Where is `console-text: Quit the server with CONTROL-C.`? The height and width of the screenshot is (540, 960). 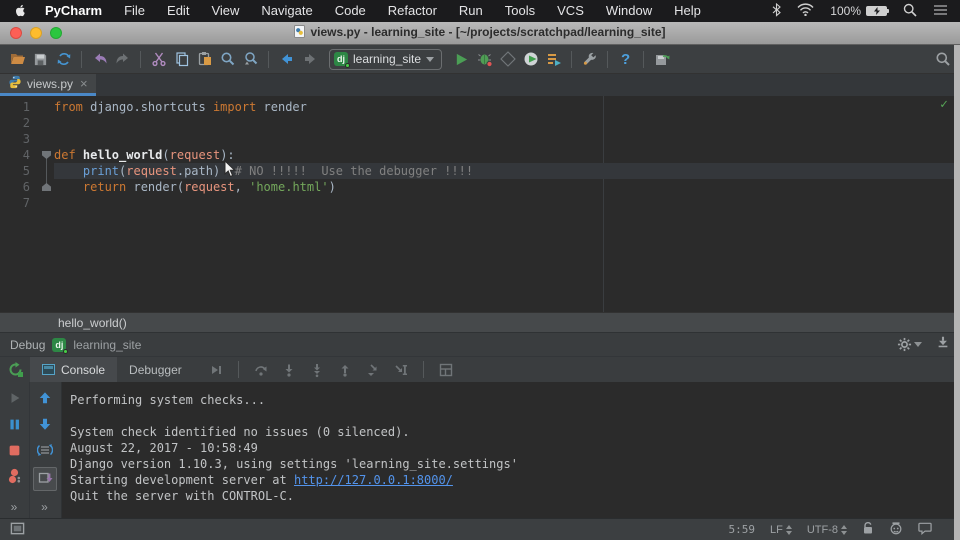 console-text: Quit the server with CONTROL-C. is located at coordinates (182, 496).